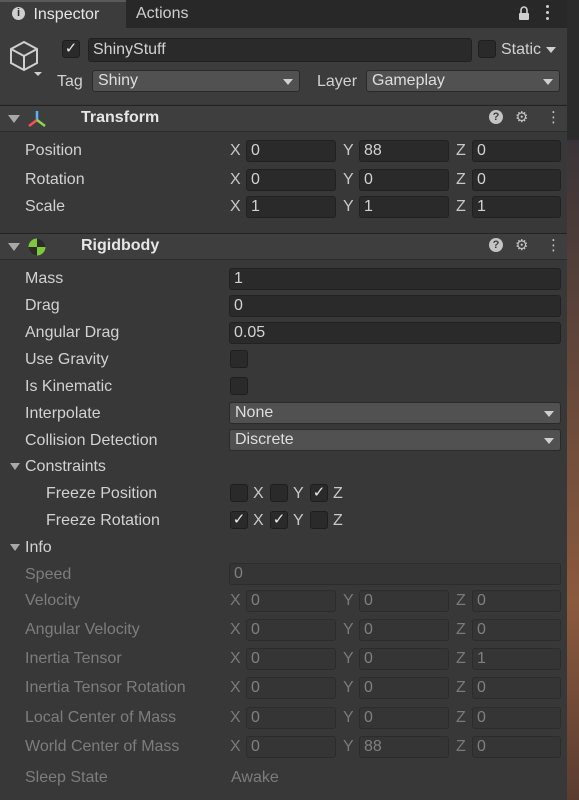  What do you see at coordinates (279, 493) in the screenshot?
I see `freeze-position-y-checkbox` at bounding box center [279, 493].